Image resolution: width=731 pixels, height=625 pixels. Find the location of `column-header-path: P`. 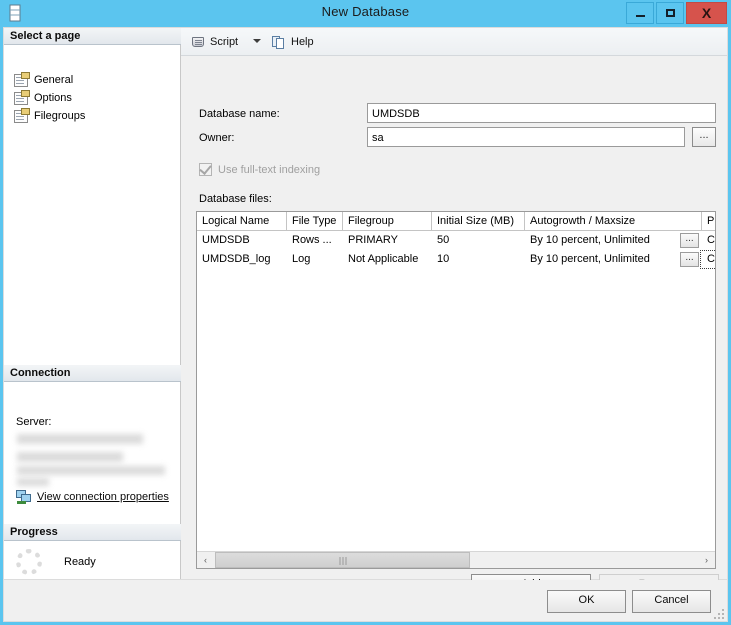

column-header-path: P is located at coordinates (708, 221).